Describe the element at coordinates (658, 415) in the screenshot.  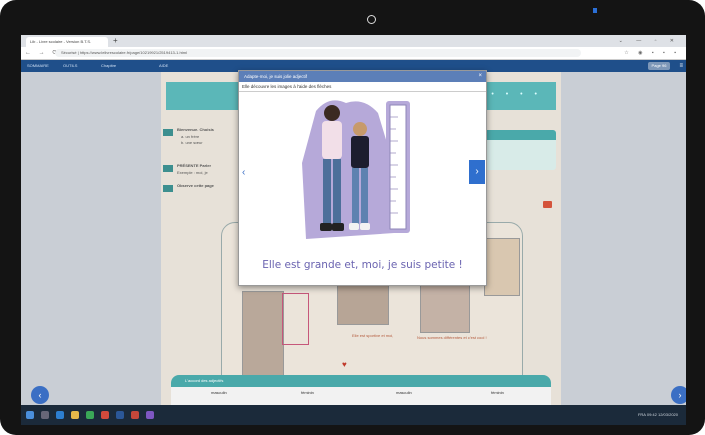
I see `system-tray: FRA 09:42 12/03/2020` at that location.